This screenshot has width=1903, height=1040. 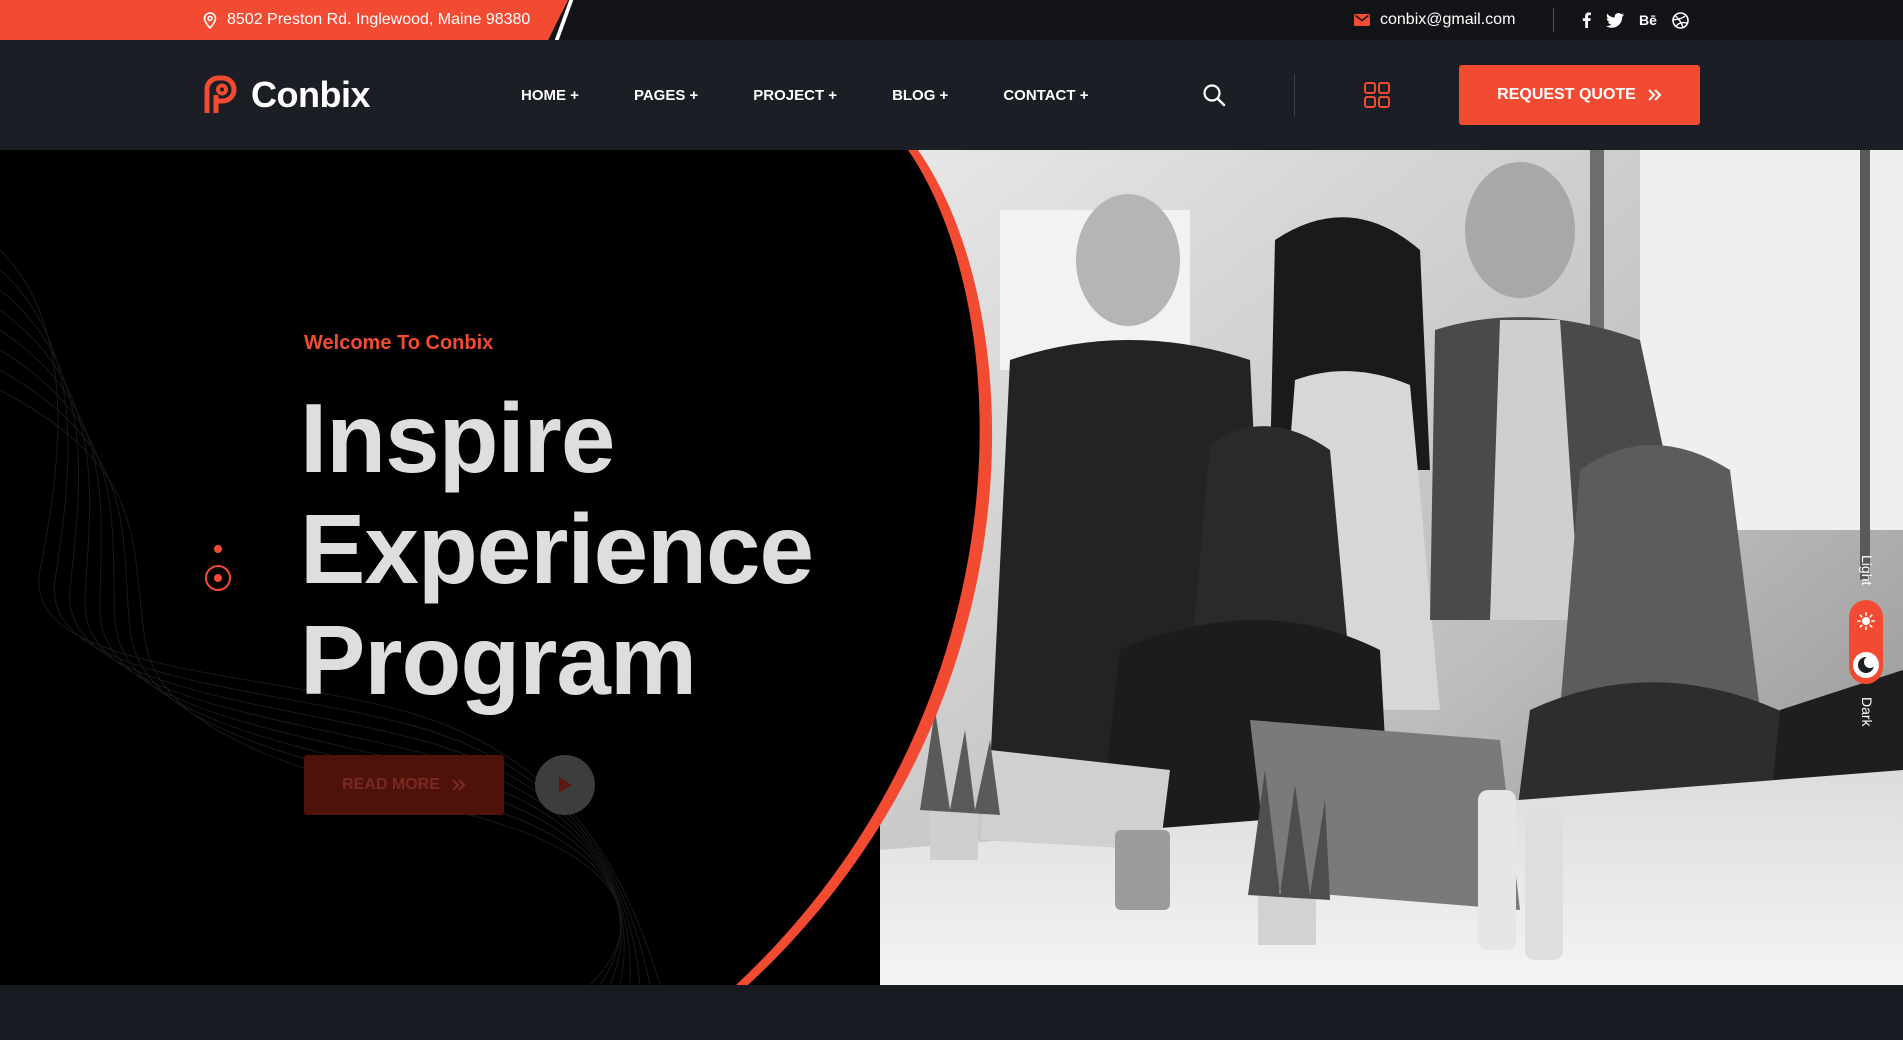 I want to click on email: conbix@gmail.com, so click(x=1434, y=20).